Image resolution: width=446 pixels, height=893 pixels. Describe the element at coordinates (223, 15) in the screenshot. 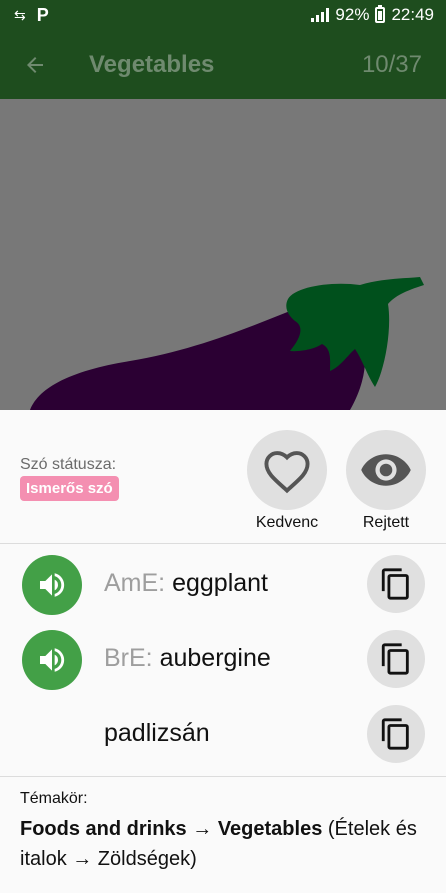

I see `status-bar: ⇆ P 92% 22:49` at that location.